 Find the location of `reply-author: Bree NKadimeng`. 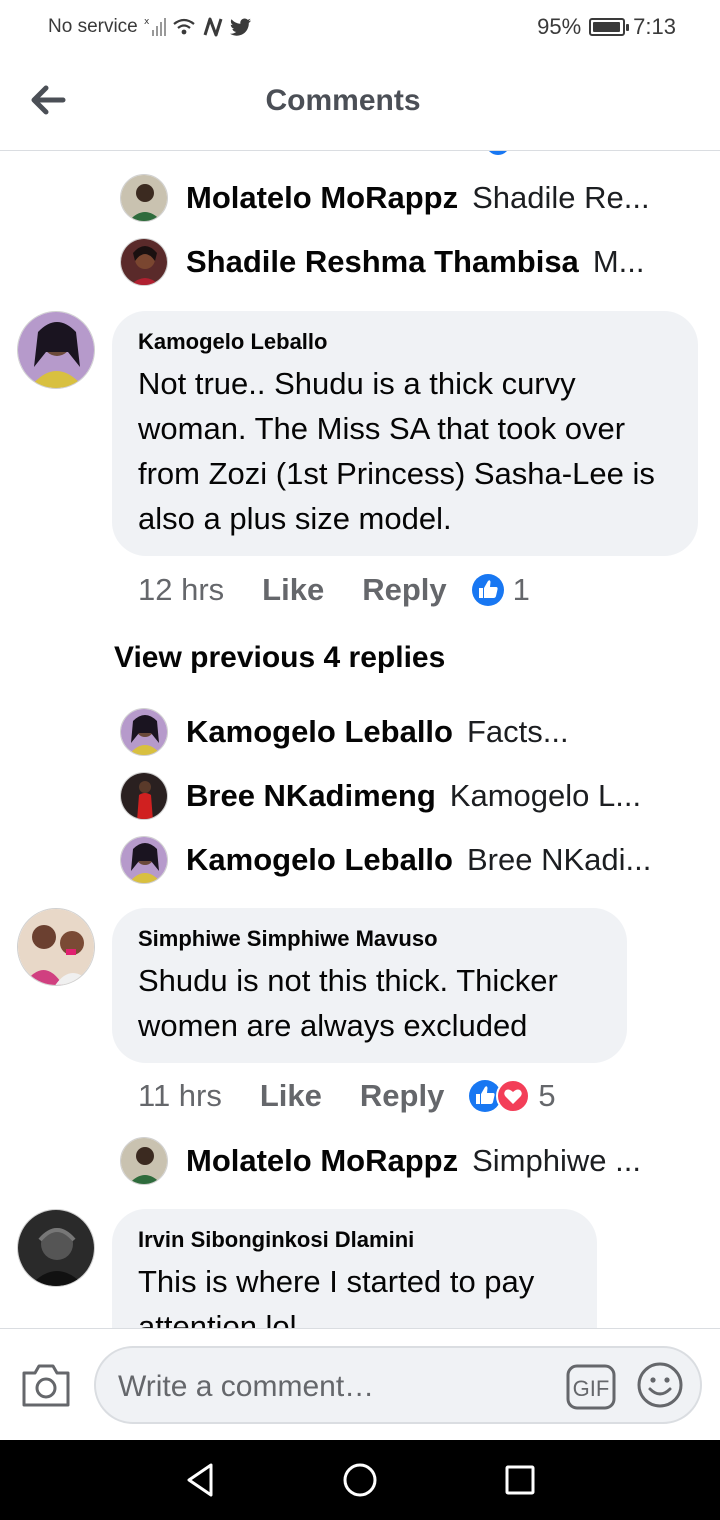

reply-author: Bree NKadimeng is located at coordinates (311, 796).